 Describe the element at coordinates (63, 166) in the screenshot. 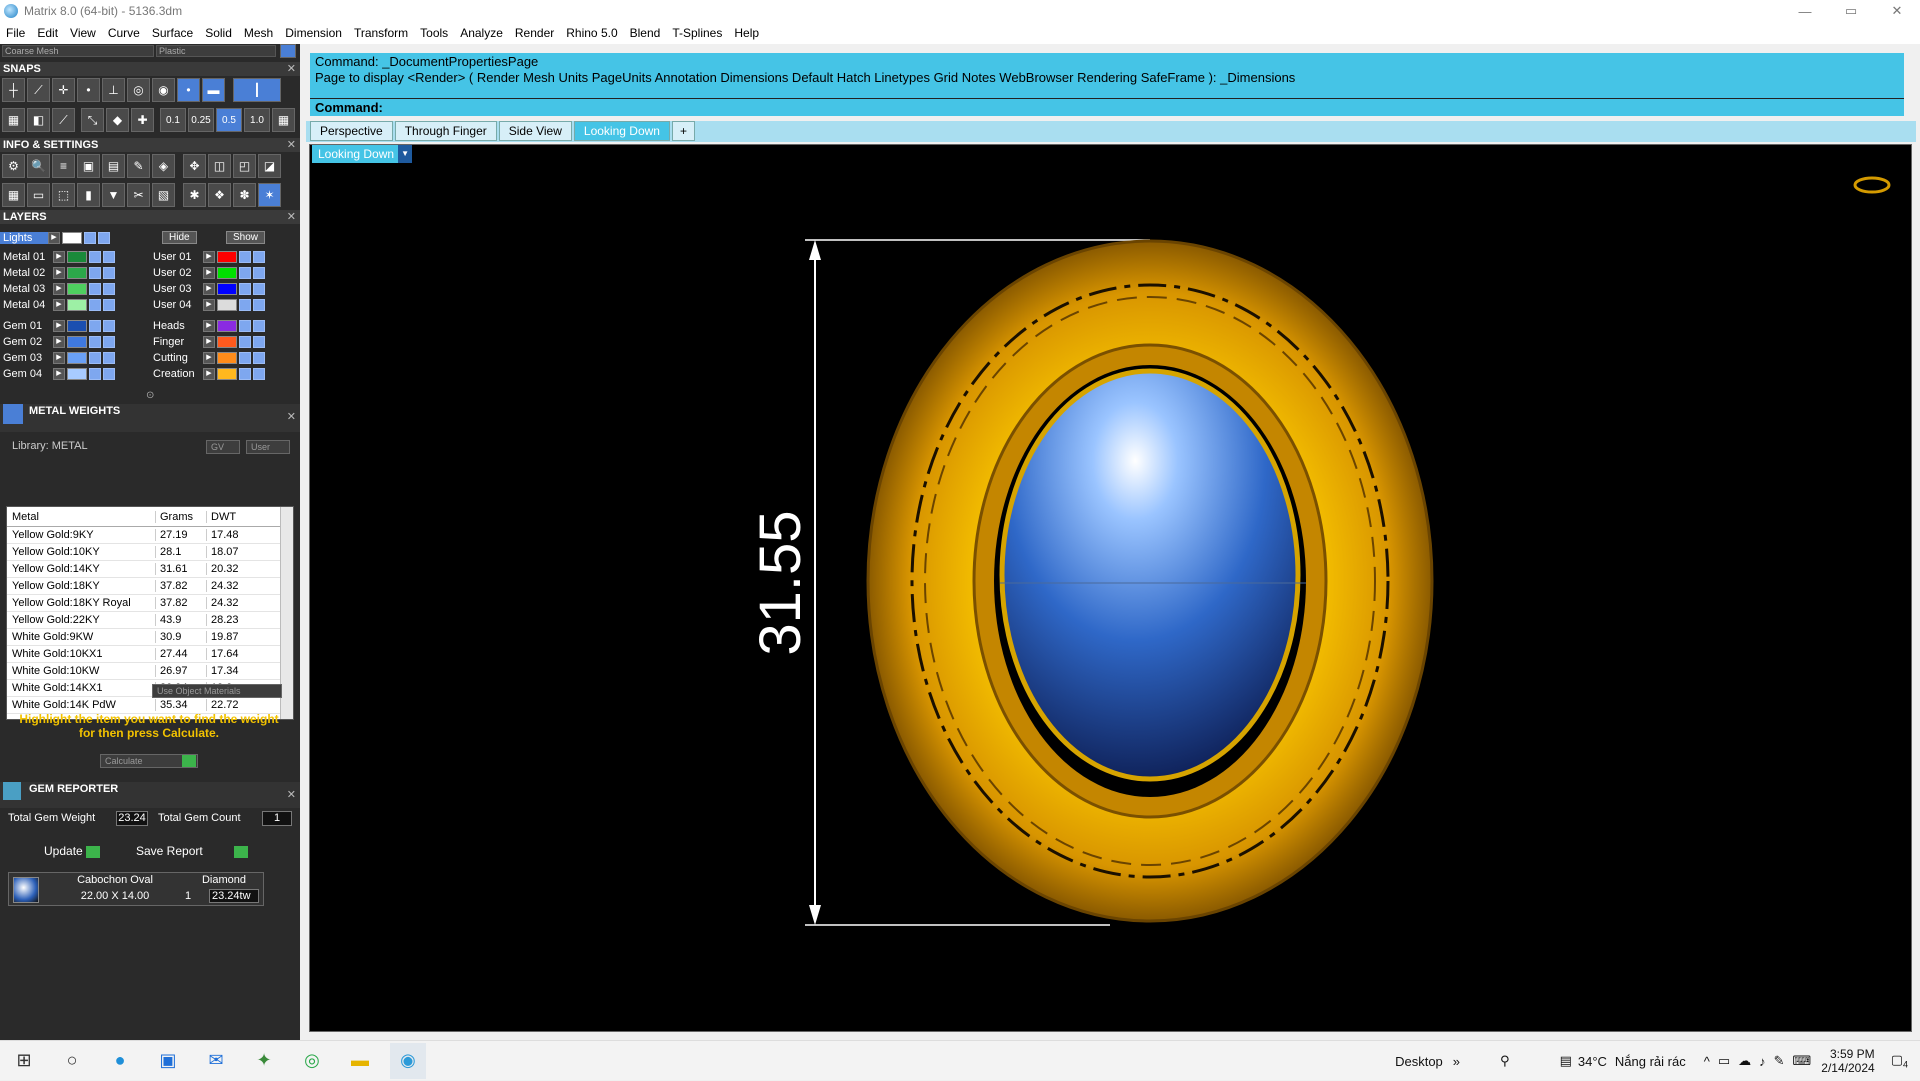

I see `layers-icon: ≡` at that location.